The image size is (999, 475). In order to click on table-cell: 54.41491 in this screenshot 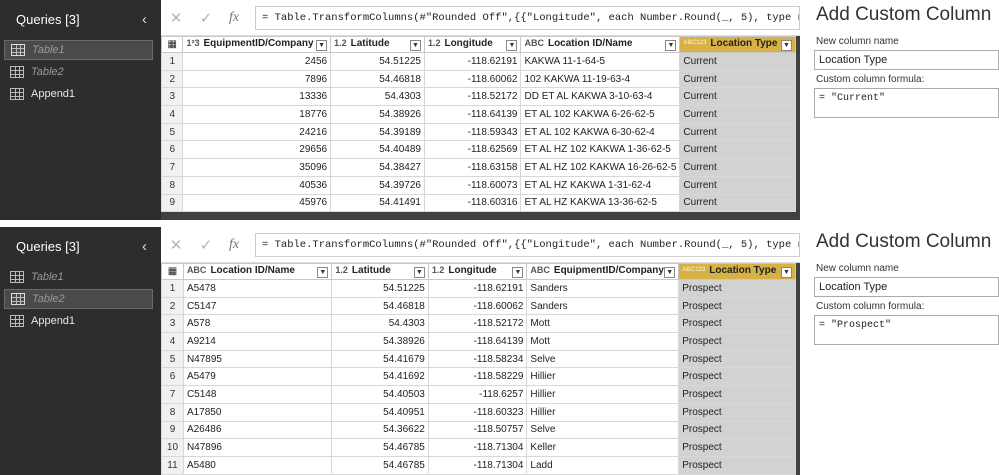, I will do `click(377, 203)`.